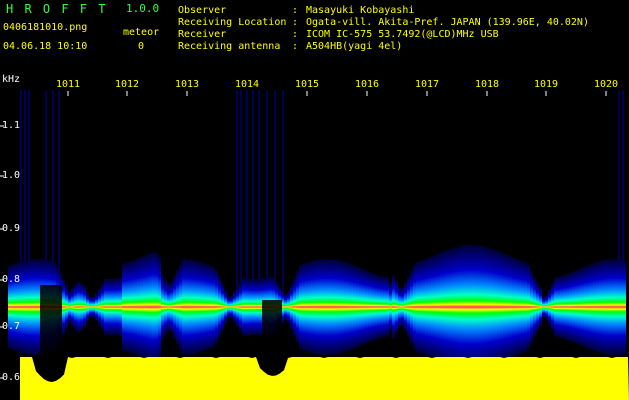 Image resolution: width=629 pixels, height=400 pixels. Describe the element at coordinates (606, 84) in the screenshot. I see `x-tick-label: 1020` at that location.